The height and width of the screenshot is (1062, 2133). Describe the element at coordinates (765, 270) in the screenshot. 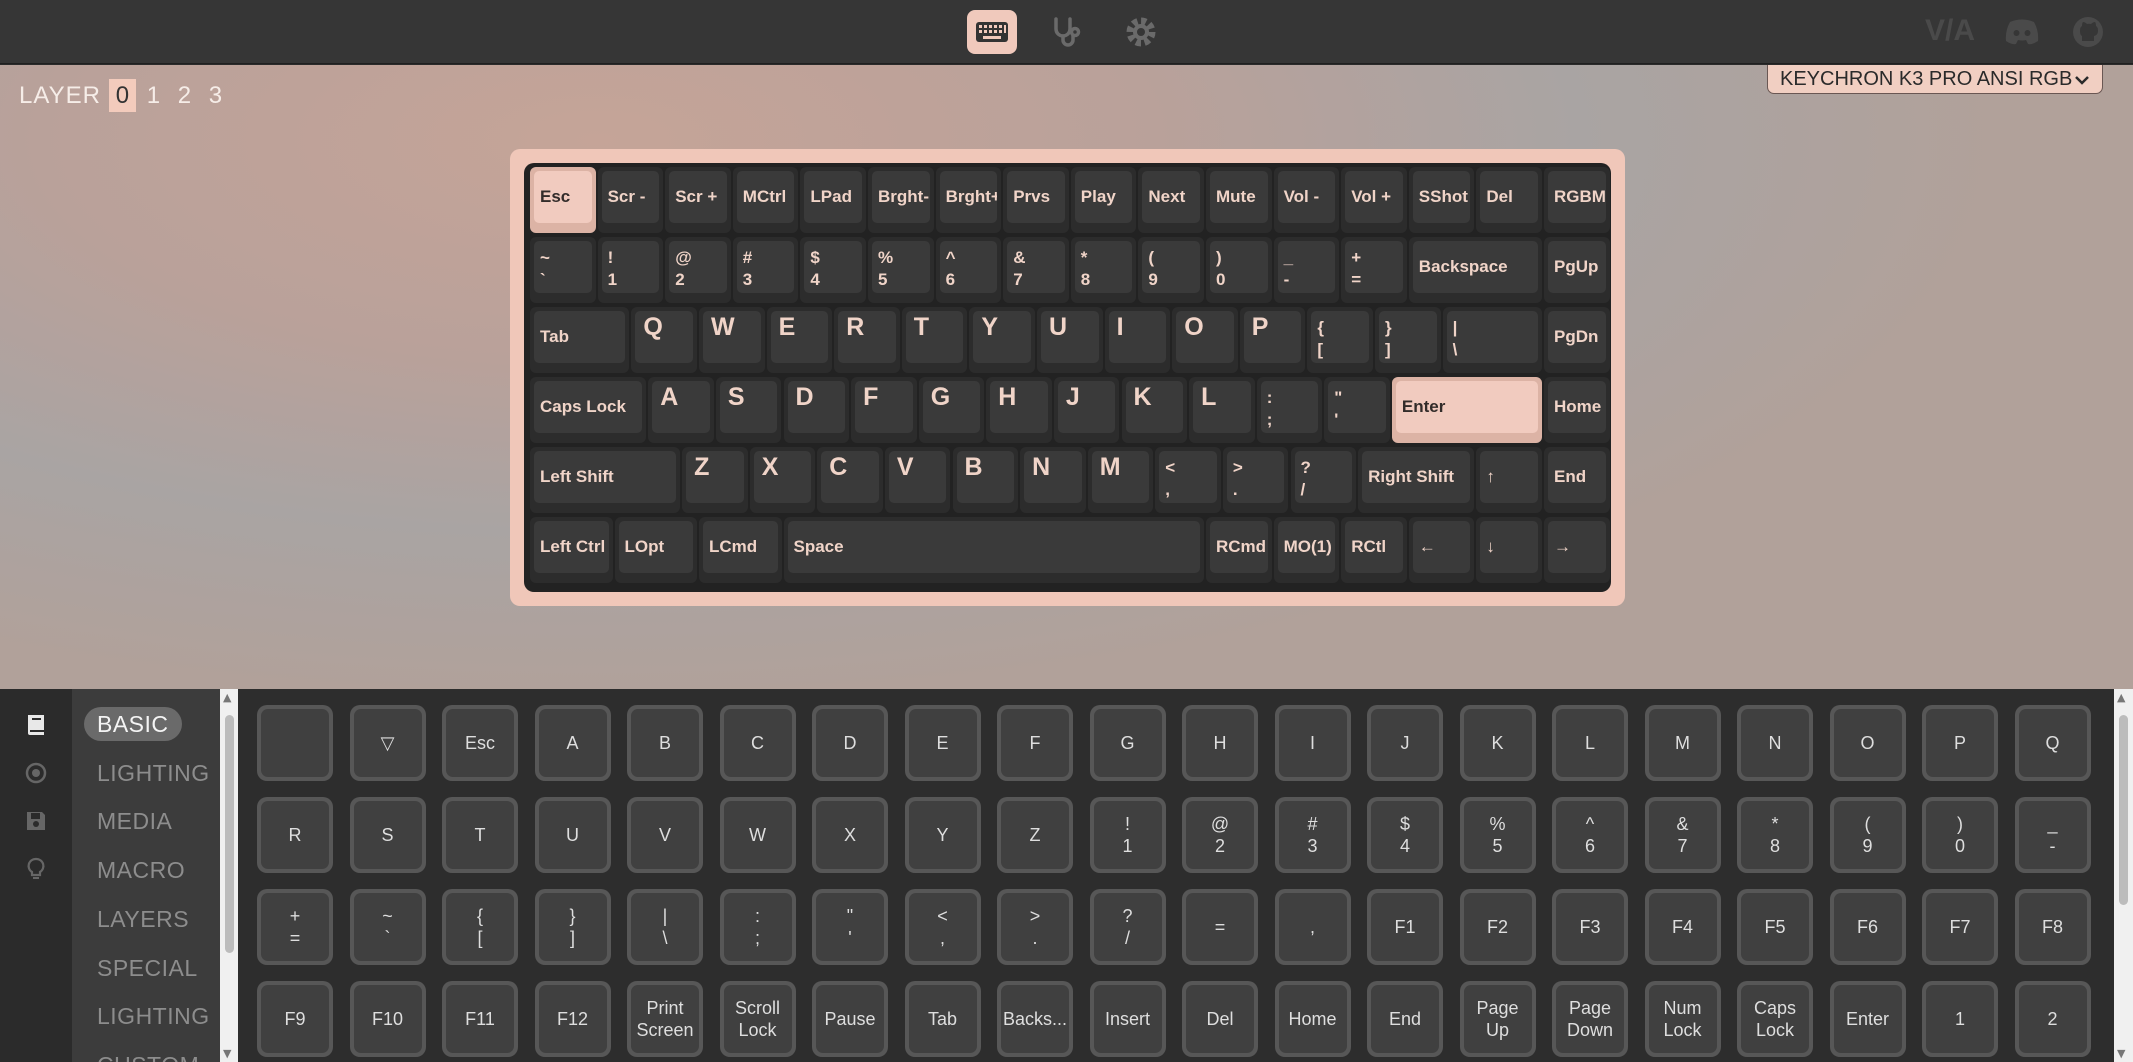

I see `key-3: #3` at that location.